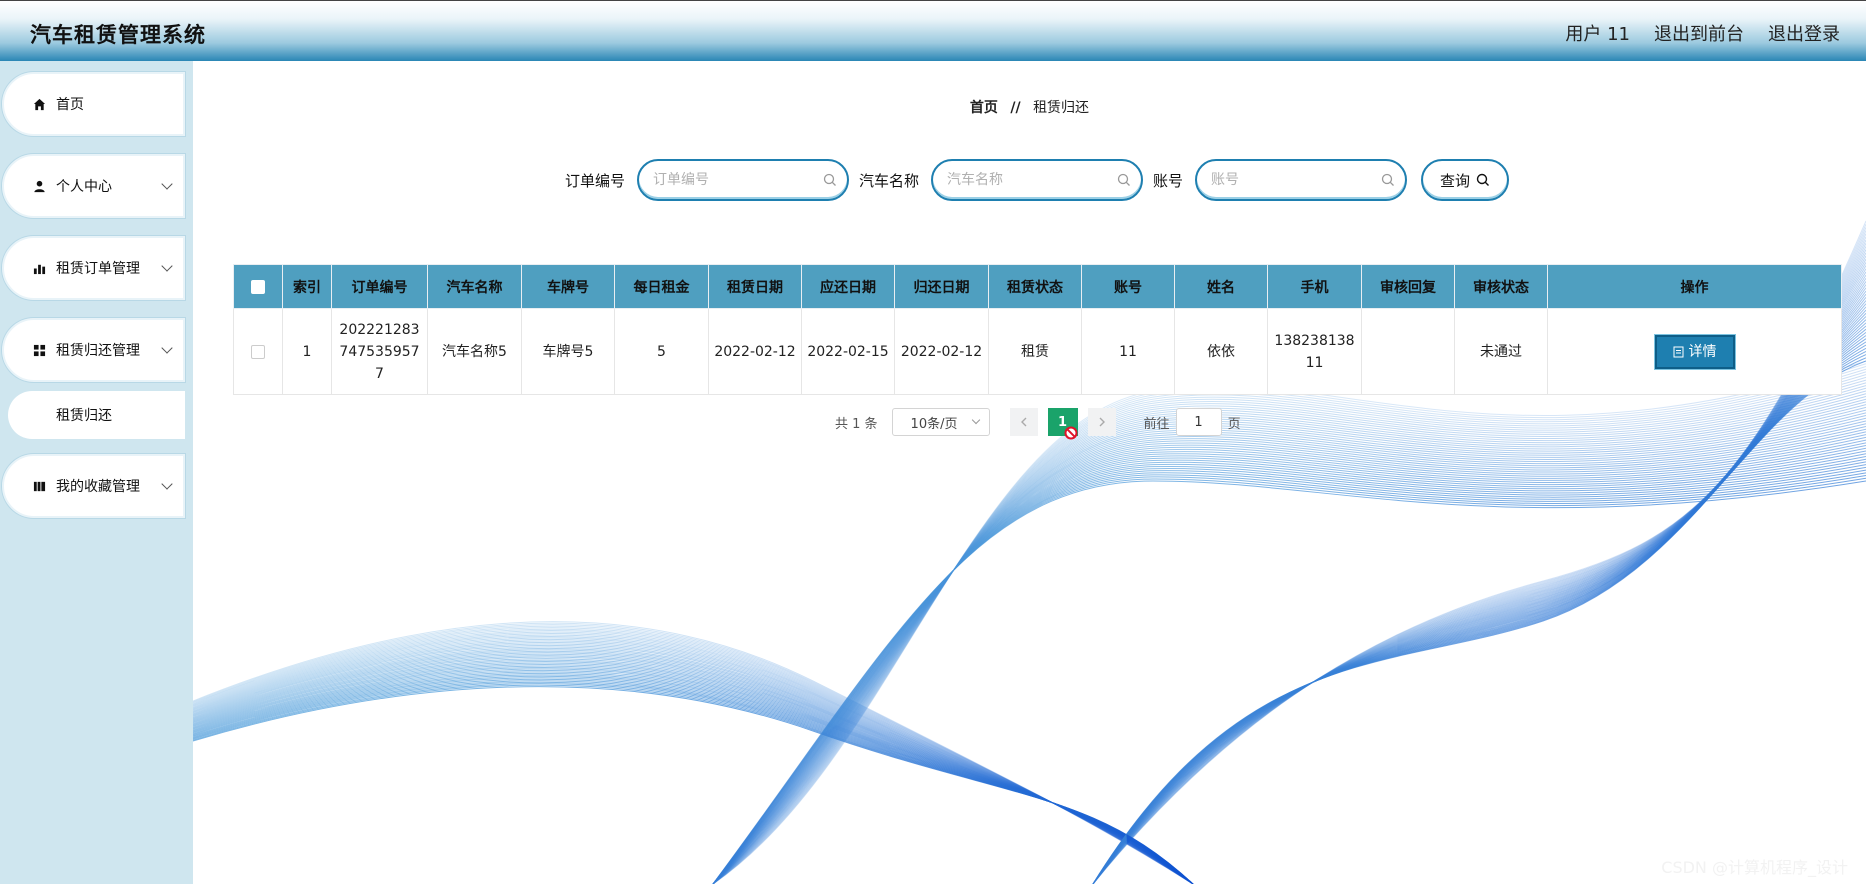 The width and height of the screenshot is (1866, 884). What do you see at coordinates (1314, 351) in the screenshot?
I see `cell-phone: 13823813811` at bounding box center [1314, 351].